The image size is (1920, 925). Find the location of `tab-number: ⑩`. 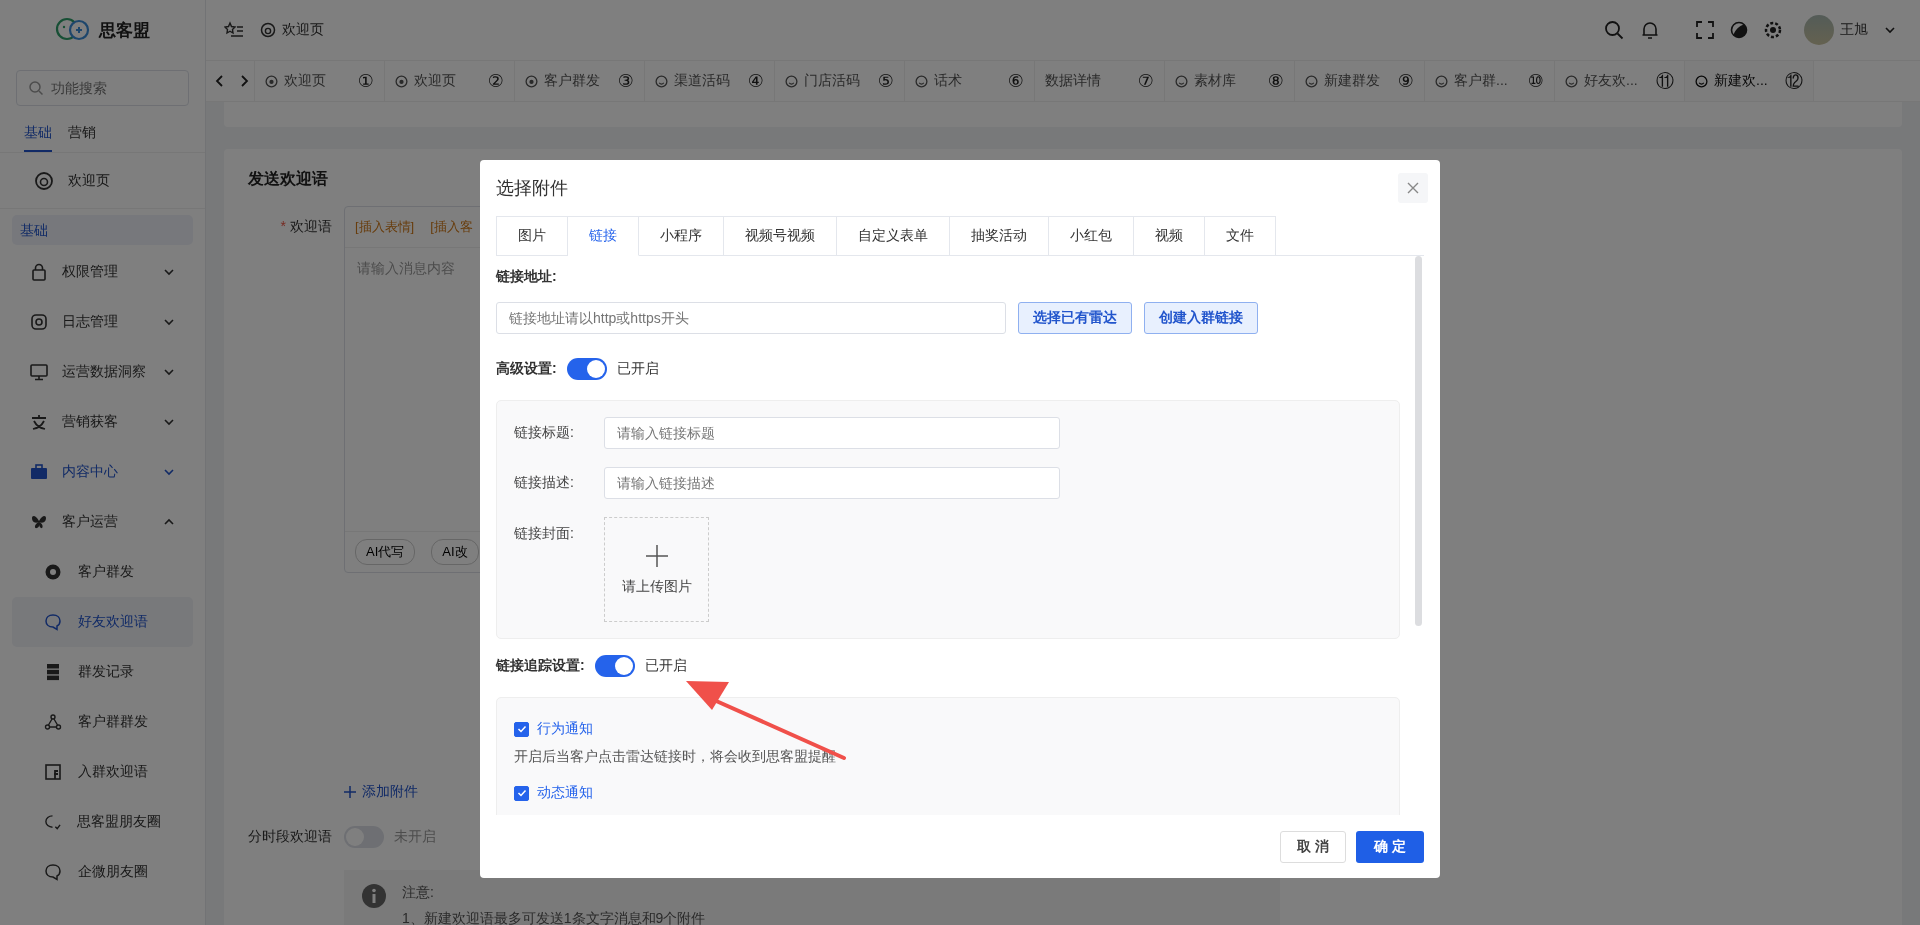

tab-number: ⑩ is located at coordinates (1535, 81).